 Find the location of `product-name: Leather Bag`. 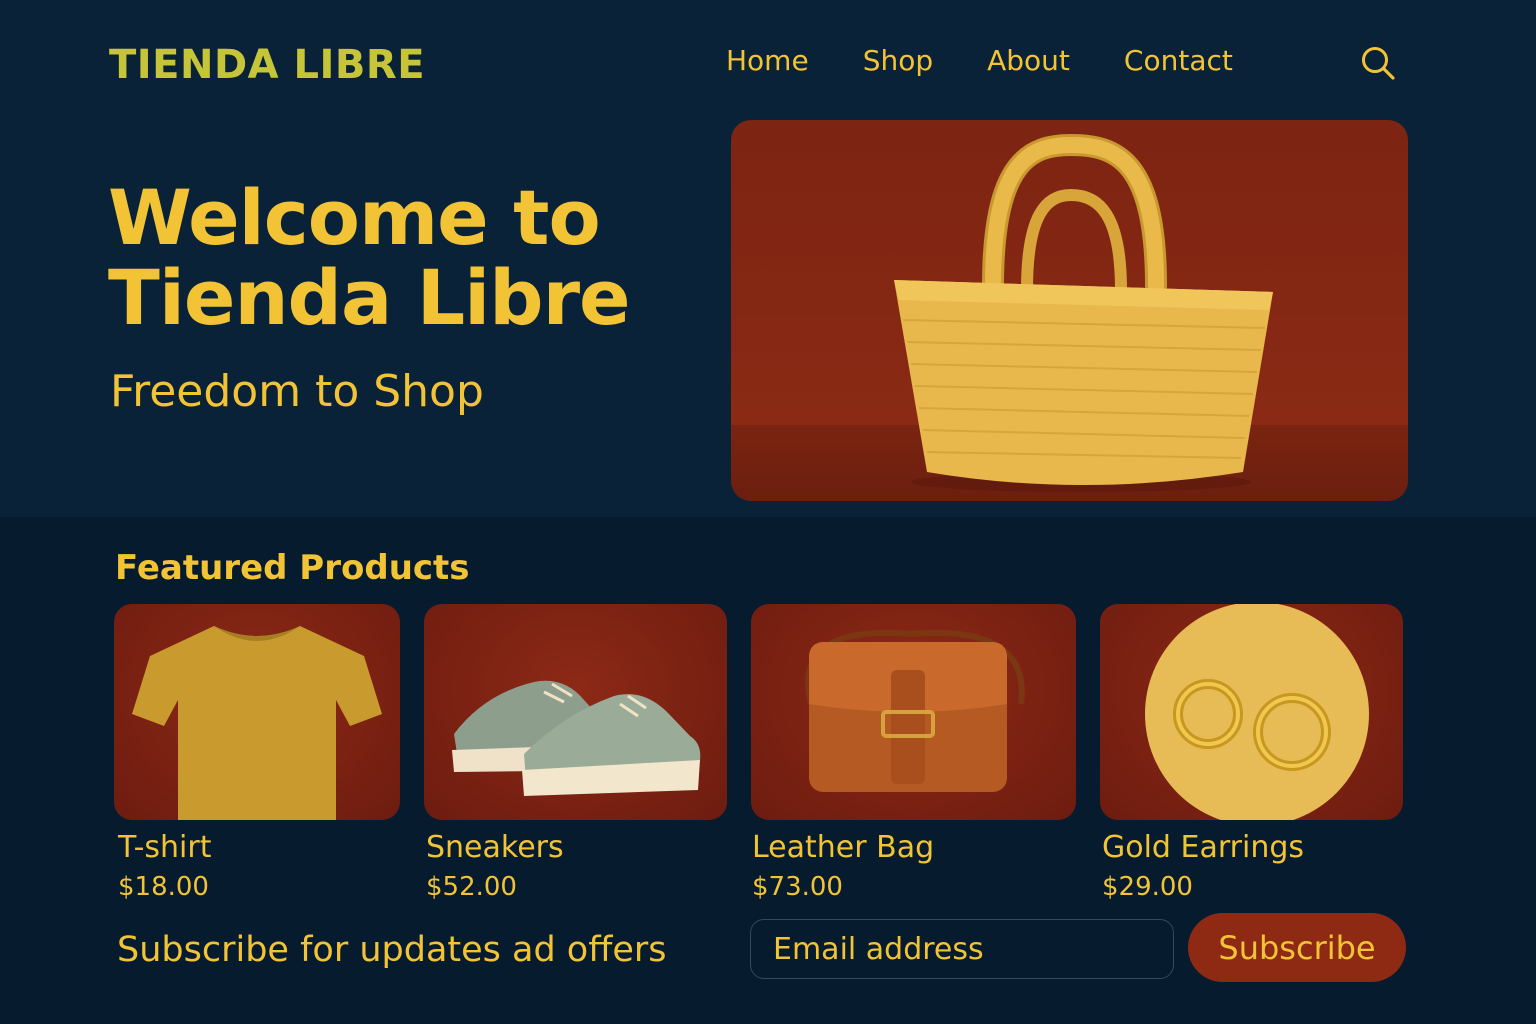

product-name: Leather Bag is located at coordinates (843, 847).